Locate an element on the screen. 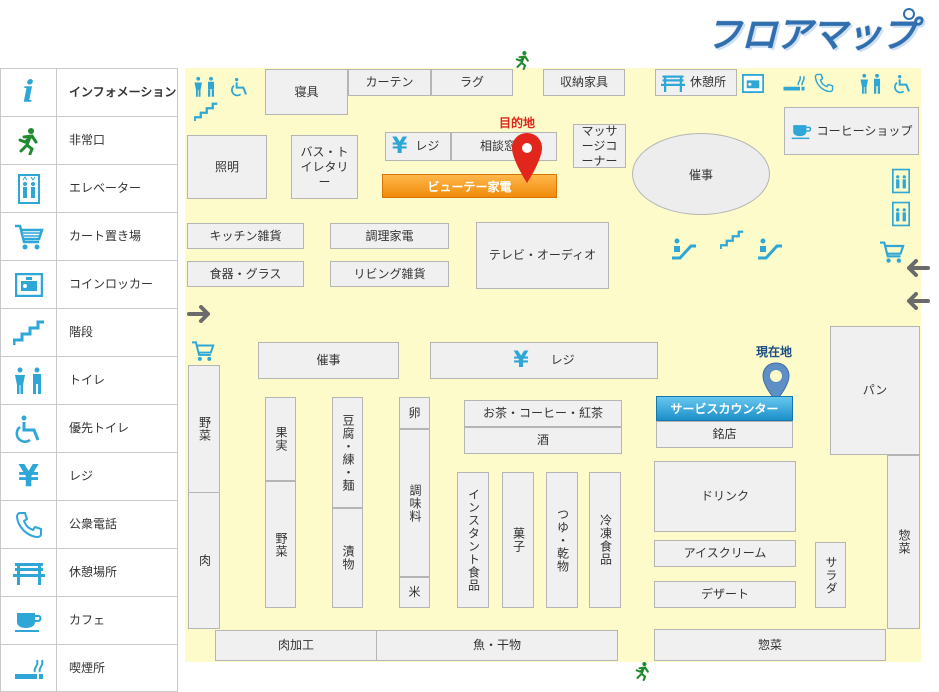 The image size is (939, 692). legend-label: 休憩場所 is located at coordinates (93, 572).